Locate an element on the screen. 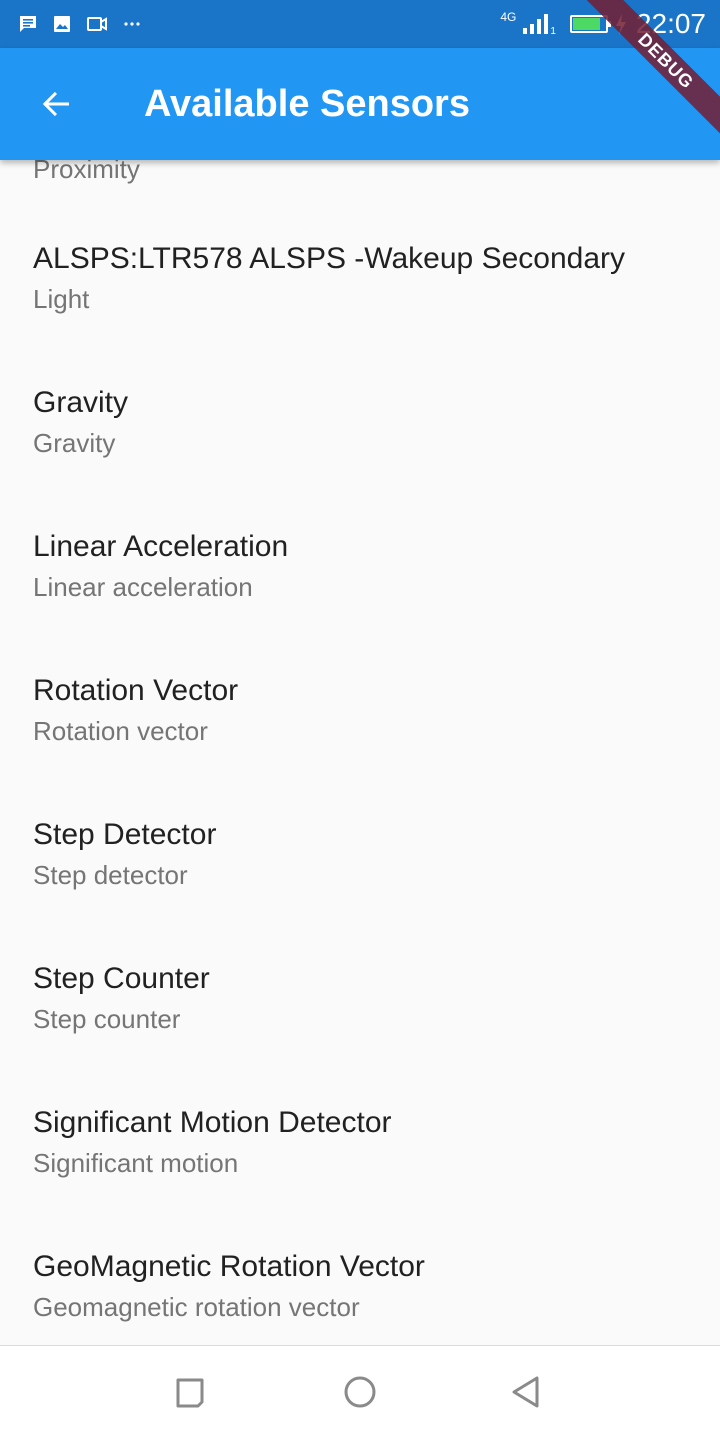 The image size is (720, 1440). home-icon is located at coordinates (360, 1392).